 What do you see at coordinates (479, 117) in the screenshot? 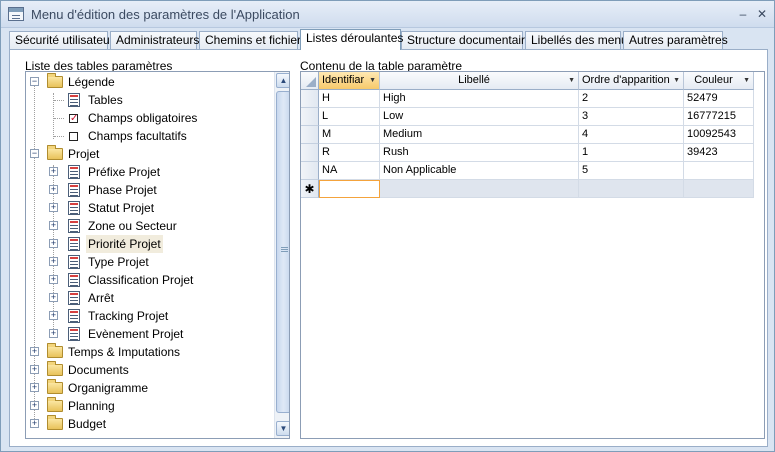
I see `cell-libelle: Low` at bounding box center [479, 117].